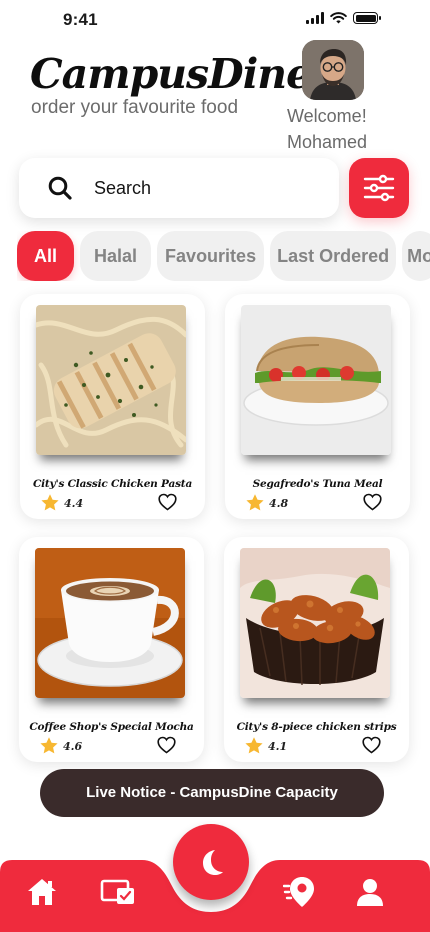  I want to click on category-chips: All Halal Favourites Last Ordered Mo, so click(223, 256).